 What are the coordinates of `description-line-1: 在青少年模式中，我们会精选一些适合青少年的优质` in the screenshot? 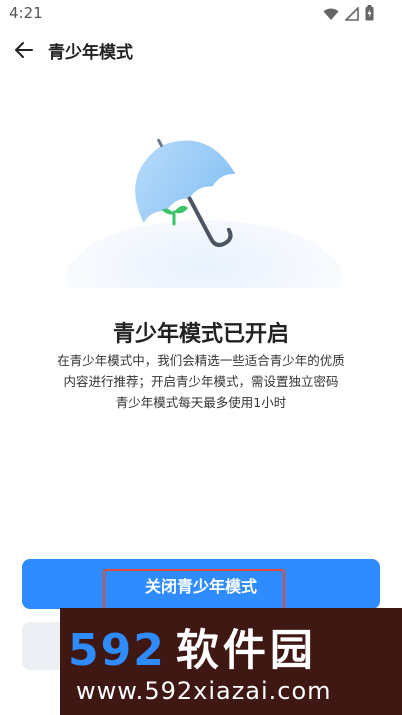 It's located at (201, 360).